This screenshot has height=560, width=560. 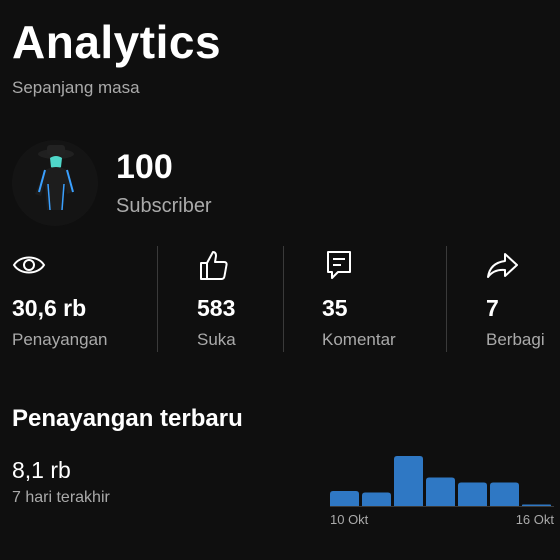 I want to click on recent-views-chart: 10 Okt 16 Okt, so click(x=442, y=490).